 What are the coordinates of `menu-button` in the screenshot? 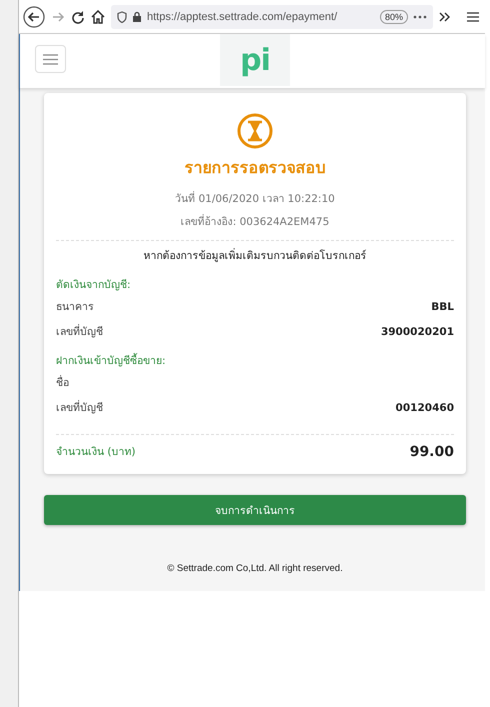 It's located at (50, 59).